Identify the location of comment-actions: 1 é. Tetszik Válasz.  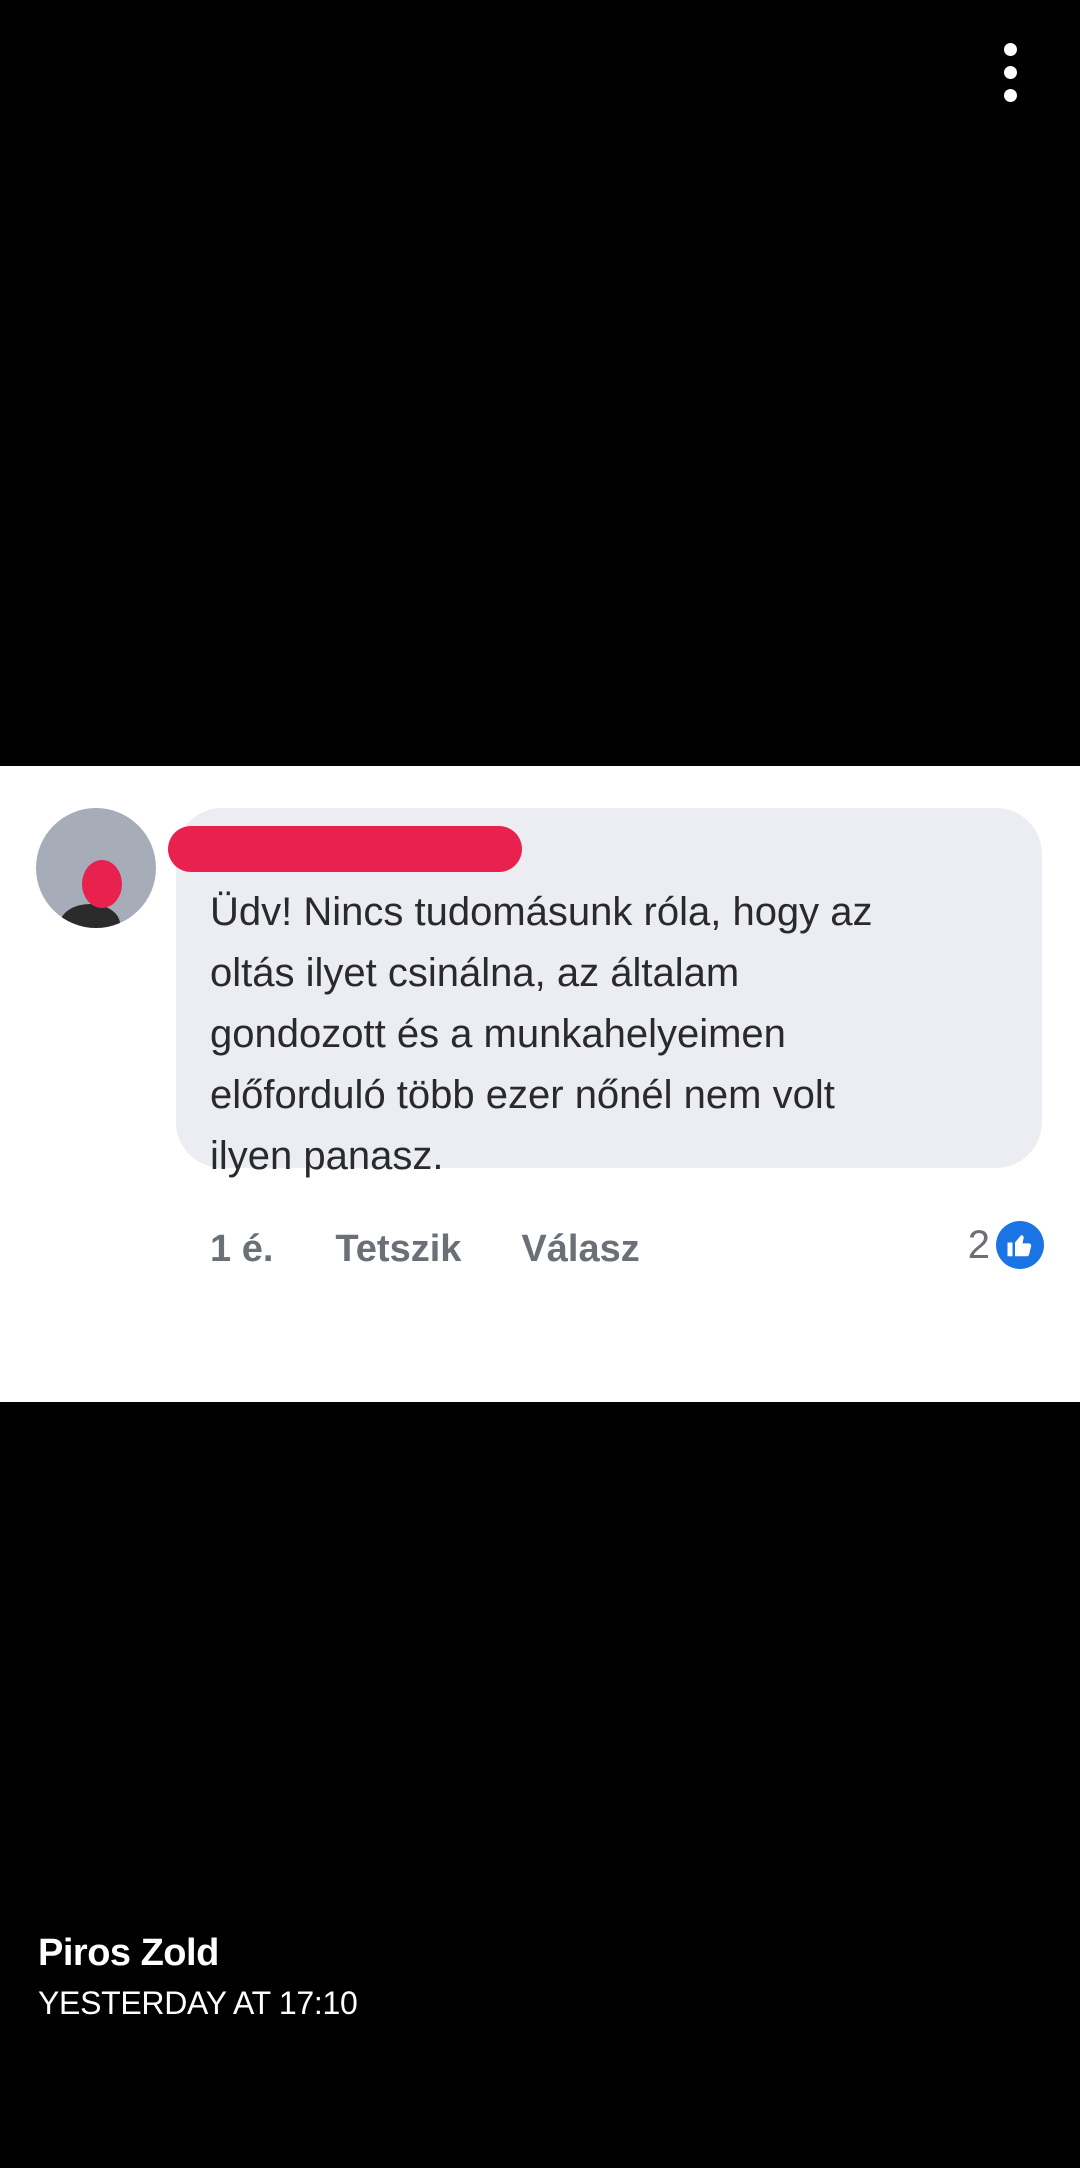
(425, 1249).